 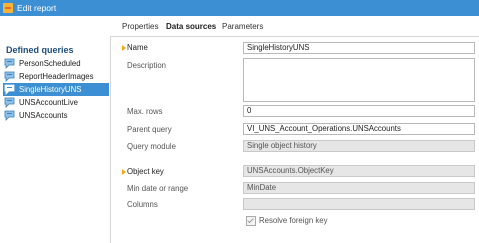 What do you see at coordinates (191, 26) in the screenshot?
I see `tab-data-sources: Data sources` at bounding box center [191, 26].